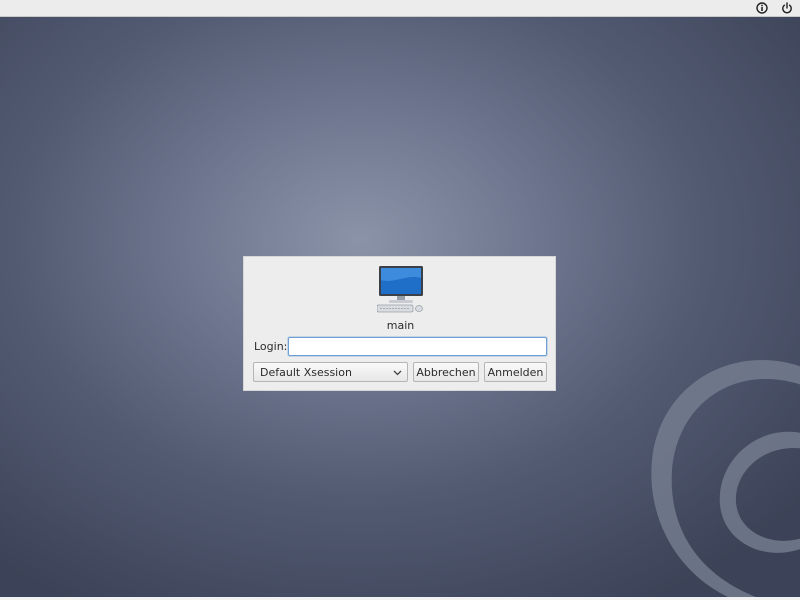 This screenshot has height=600, width=800. Describe the element at coordinates (306, 372) in the screenshot. I see `session-select-value: Default Xsession` at that location.